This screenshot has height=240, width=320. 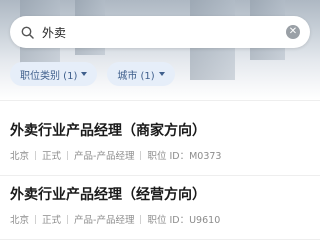 I want to click on filter-city: 城市 (1), so click(x=141, y=74).